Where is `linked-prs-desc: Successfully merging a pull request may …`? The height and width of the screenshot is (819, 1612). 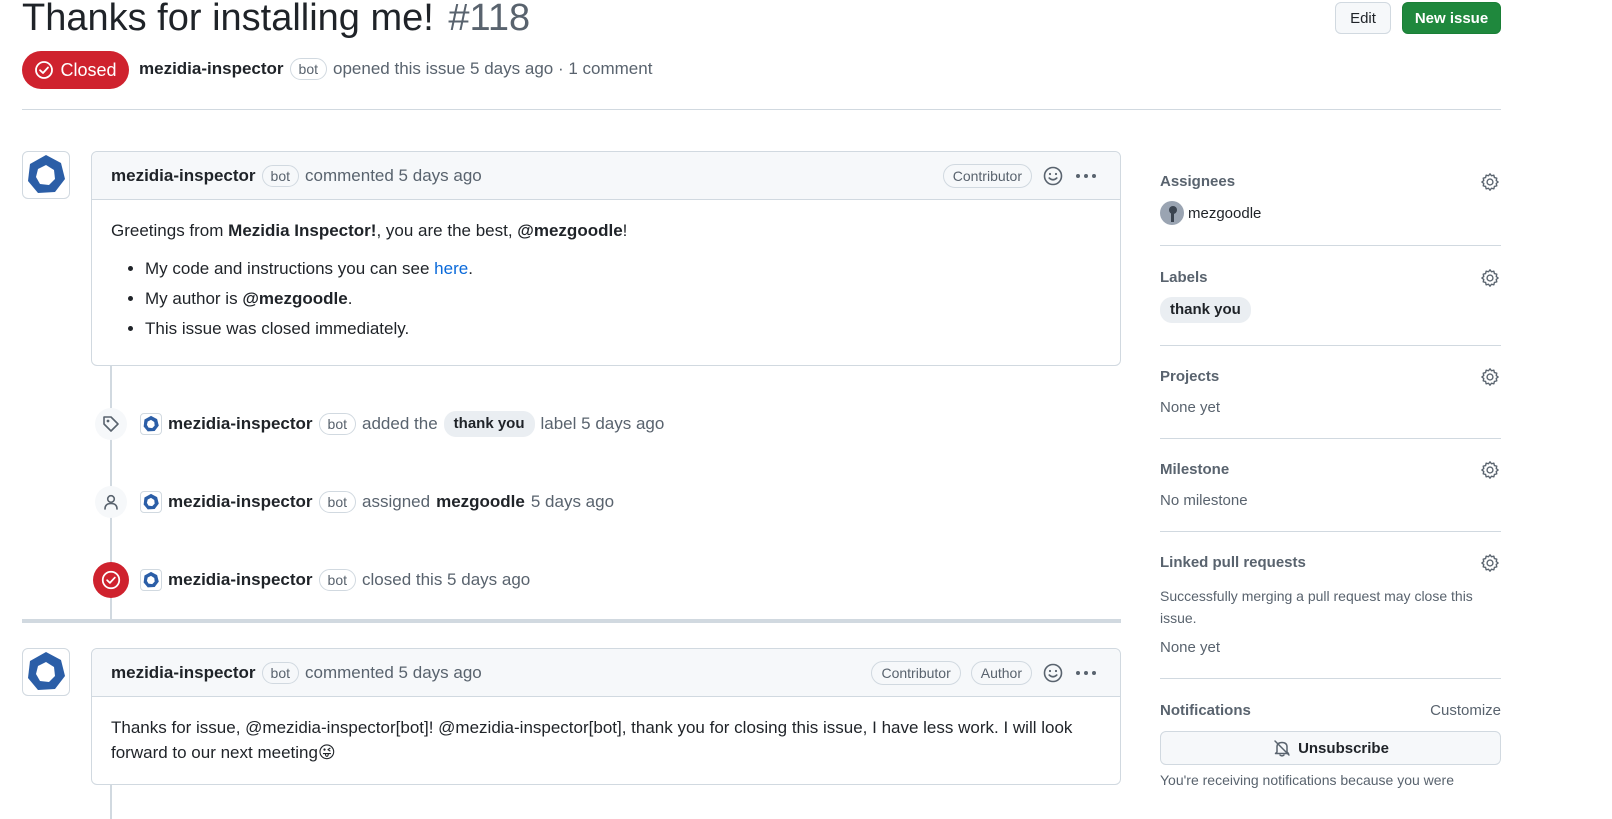
linked-prs-desc: Successfully merging a pull request may … is located at coordinates (1316, 607).